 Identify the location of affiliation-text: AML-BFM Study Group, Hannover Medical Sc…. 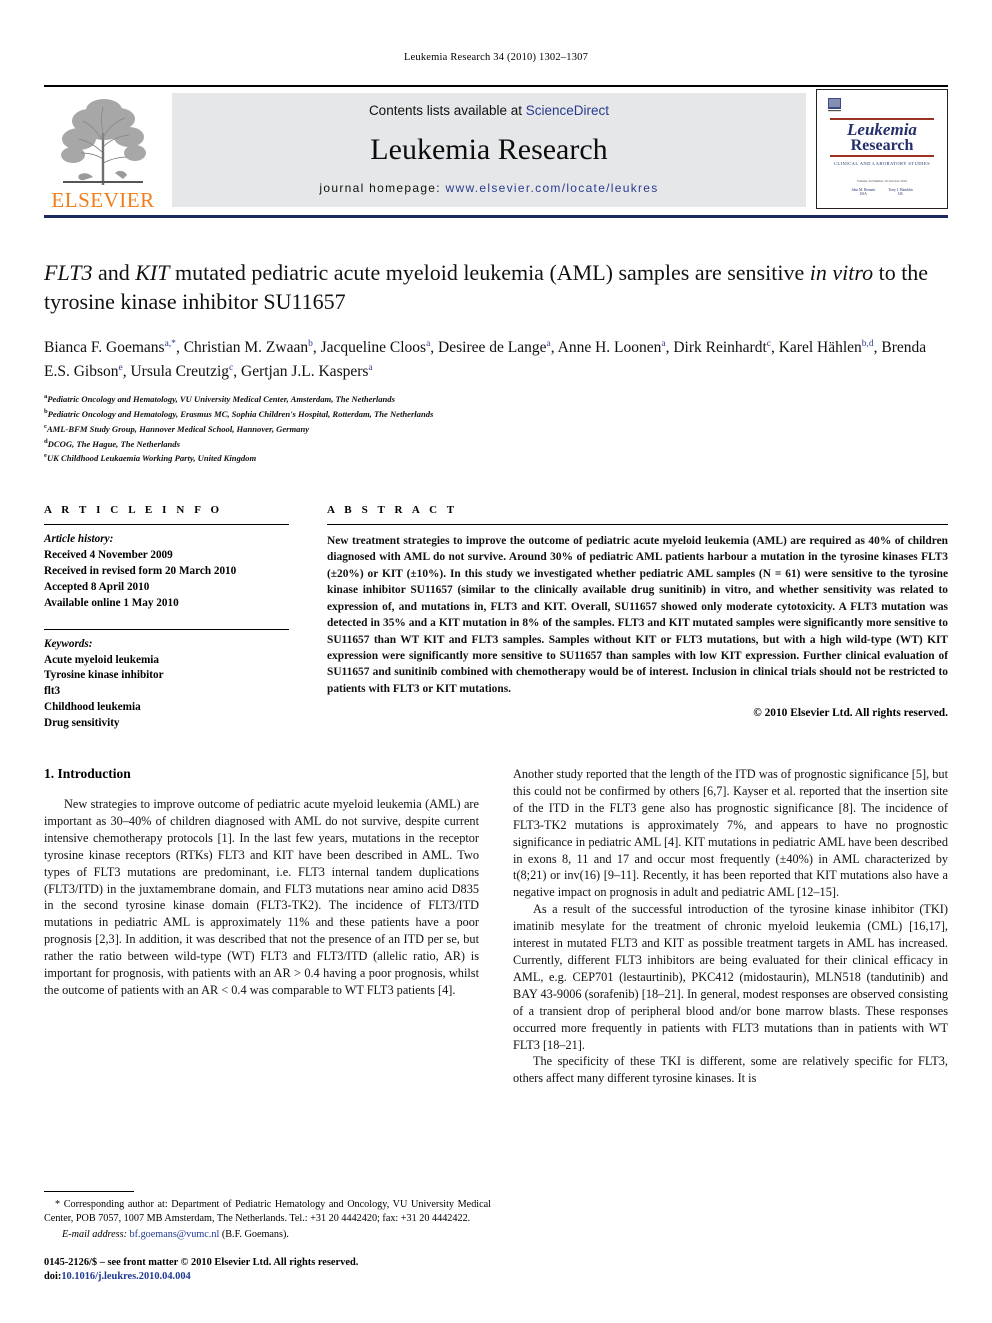
(178, 428).